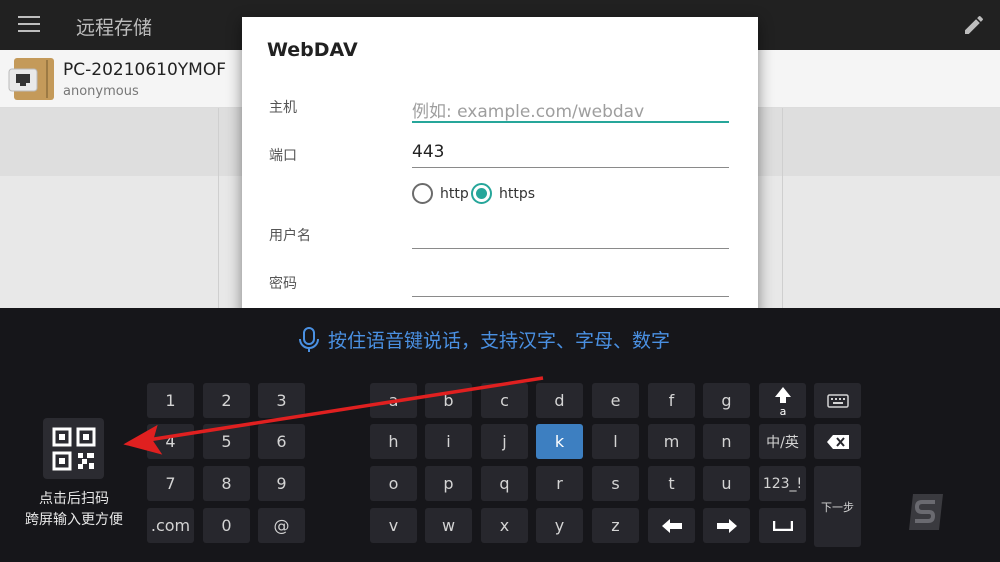 This screenshot has height=562, width=1000. I want to click on shift-arrow-icon: a, so click(782, 401).